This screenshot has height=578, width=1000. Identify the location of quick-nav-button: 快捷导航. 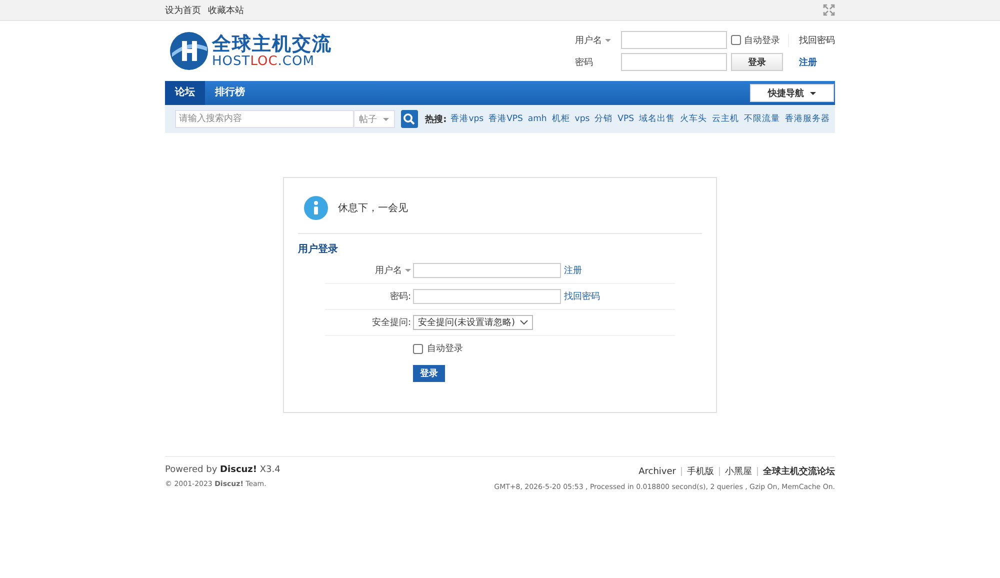
(792, 93).